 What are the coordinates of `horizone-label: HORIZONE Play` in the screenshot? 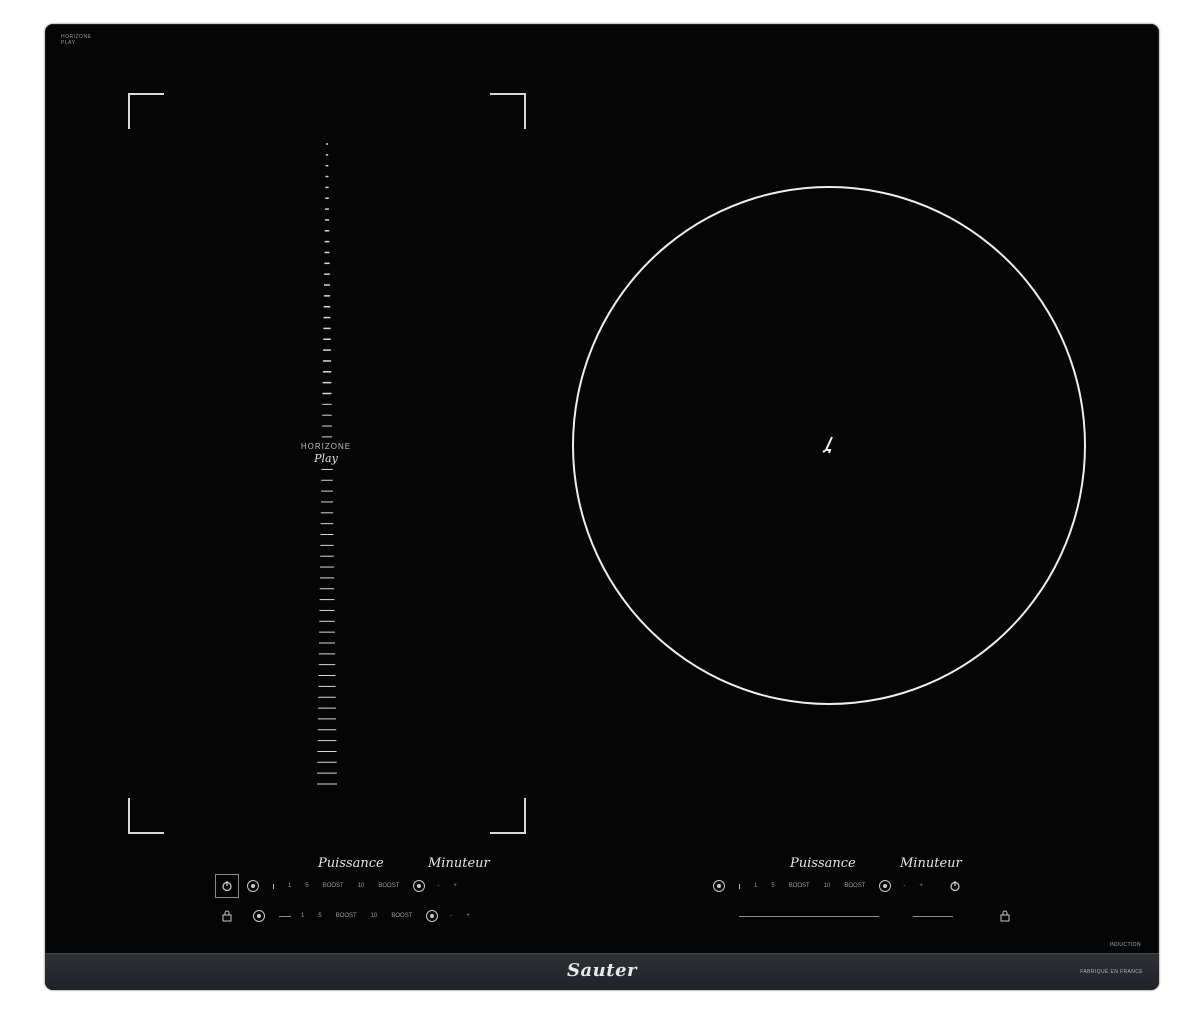 It's located at (326, 454).